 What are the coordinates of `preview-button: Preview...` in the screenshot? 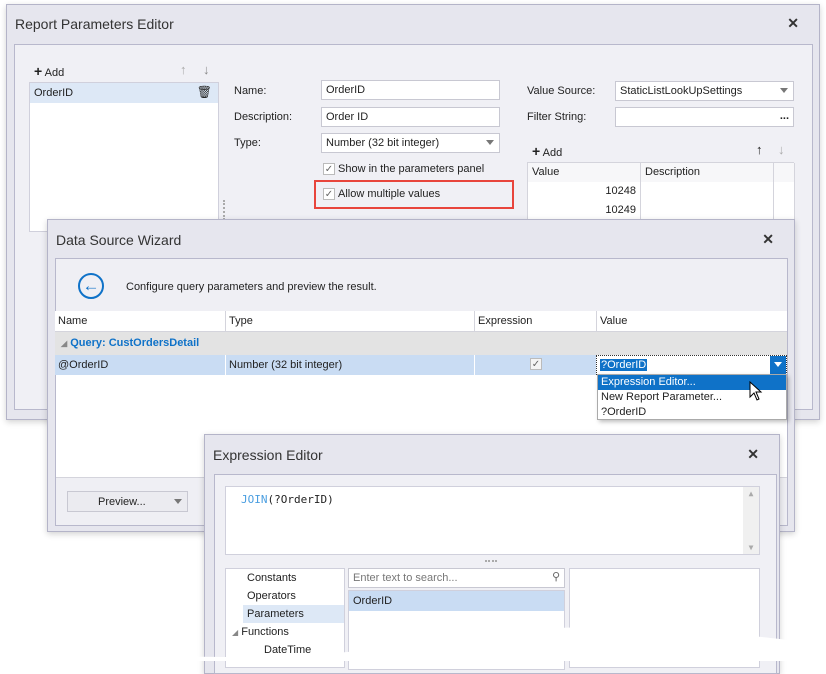 It's located at (127, 501).